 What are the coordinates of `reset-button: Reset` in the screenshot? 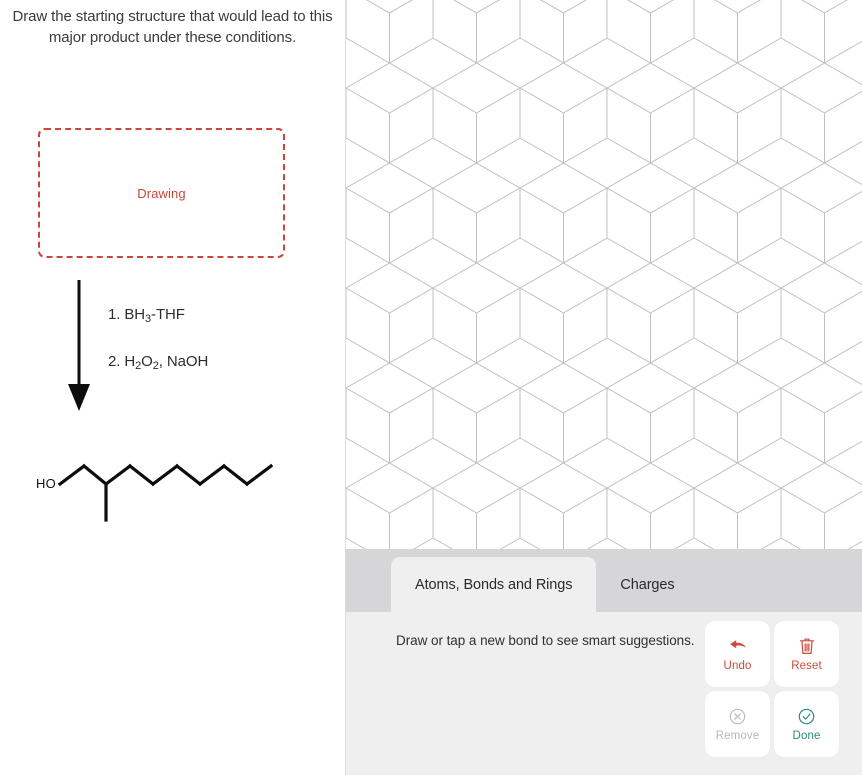 It's located at (806, 654).